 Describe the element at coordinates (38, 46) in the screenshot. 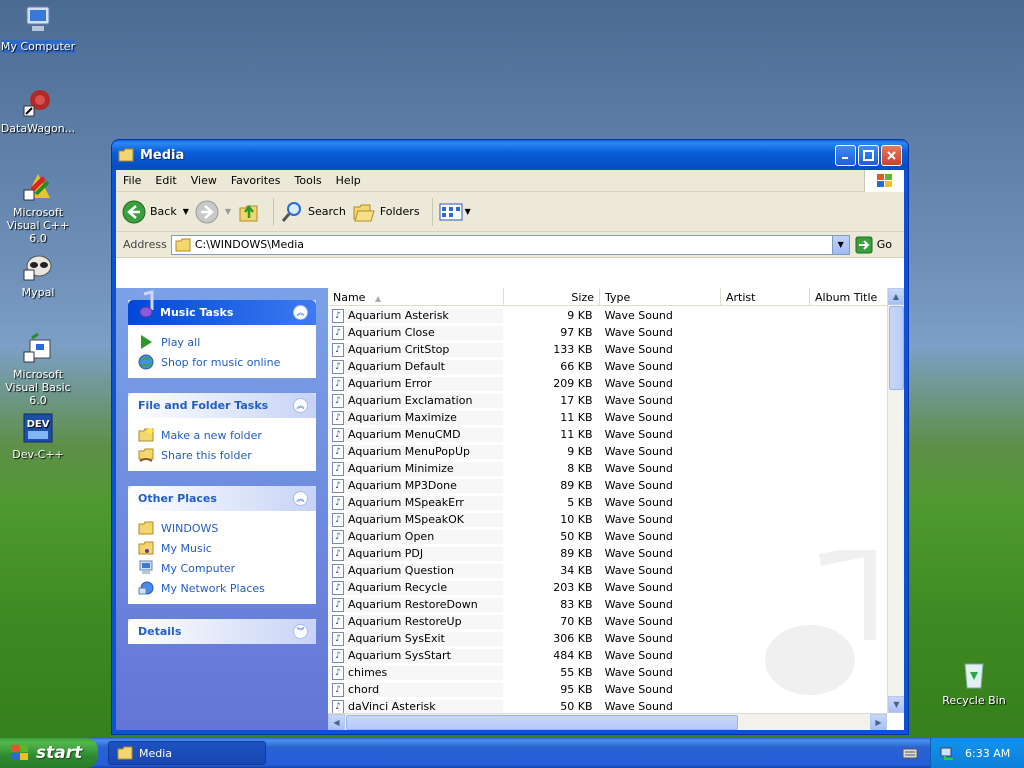

I see `desktop-icon-label: My Computer` at that location.